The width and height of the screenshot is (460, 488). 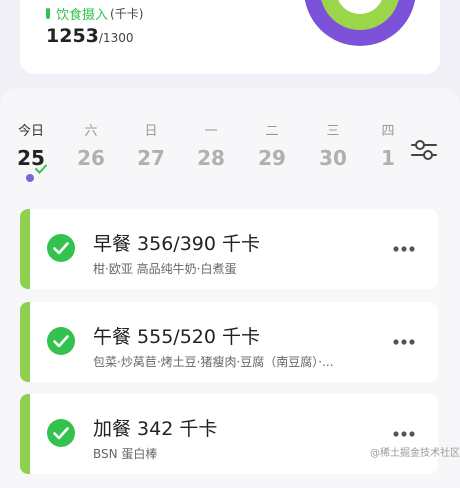 What do you see at coordinates (272, 131) in the screenshot?
I see `weekday-label: 二` at bounding box center [272, 131].